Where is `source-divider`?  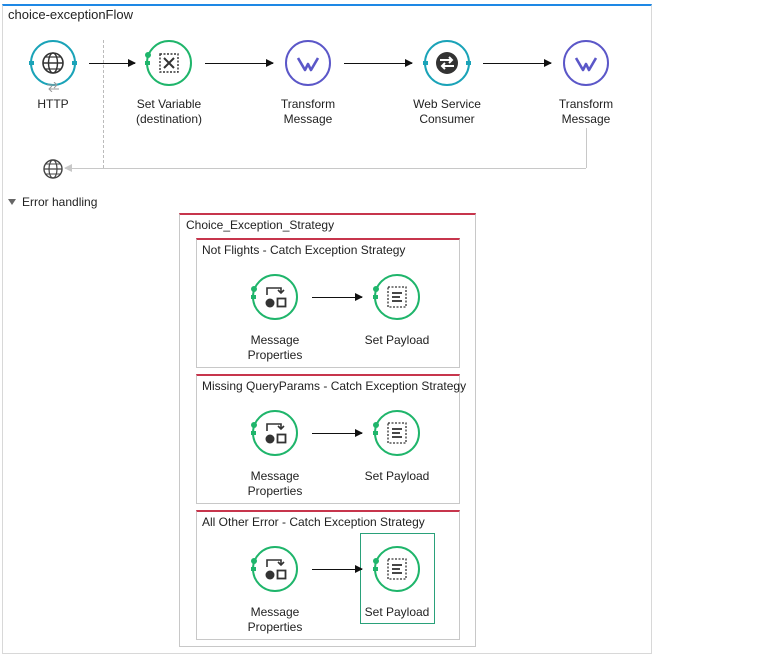
source-divider is located at coordinates (103, 104).